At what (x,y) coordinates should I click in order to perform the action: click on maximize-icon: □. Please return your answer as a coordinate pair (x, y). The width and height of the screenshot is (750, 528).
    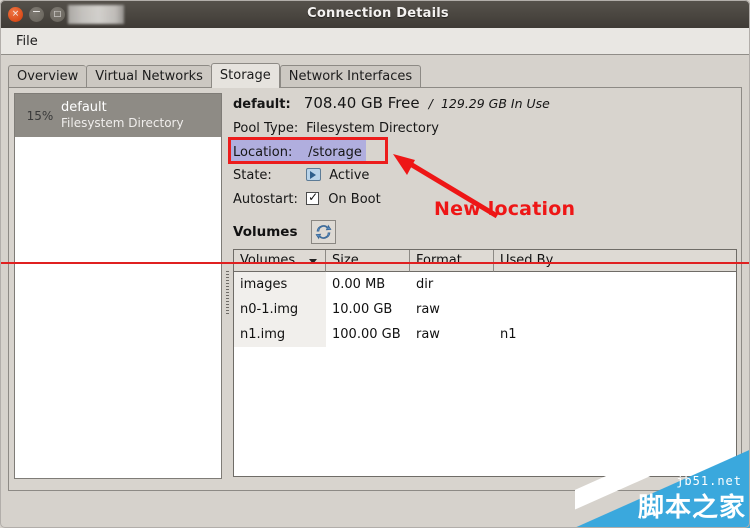
    Looking at the image, I should click on (57, 13).